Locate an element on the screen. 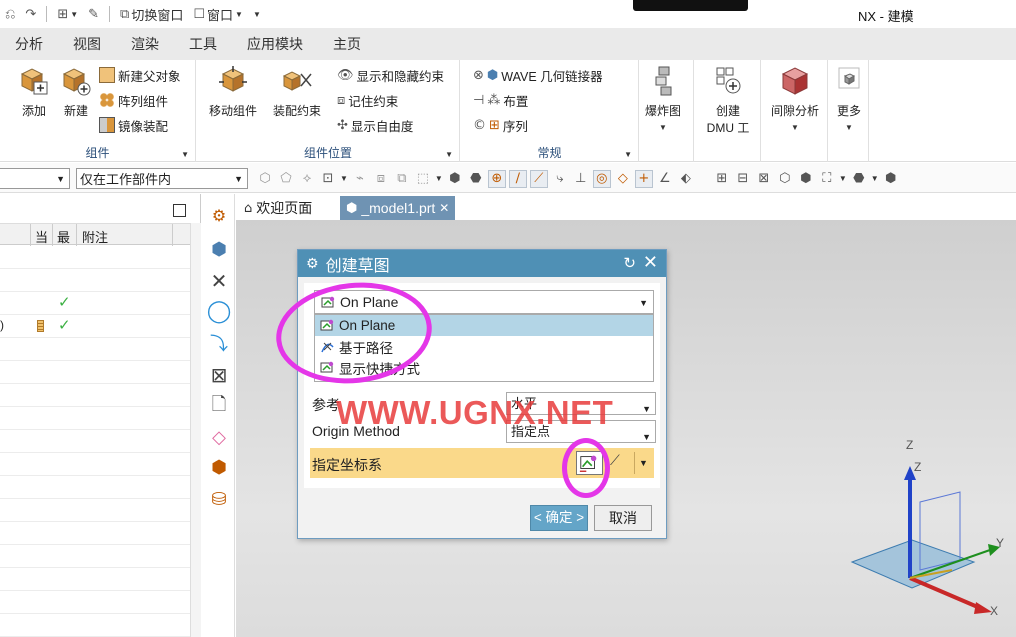 Image resolution: width=1016 pixels, height=637 pixels. switch-window-button: ⧉ 切换窗口 is located at coordinates (151, 14).